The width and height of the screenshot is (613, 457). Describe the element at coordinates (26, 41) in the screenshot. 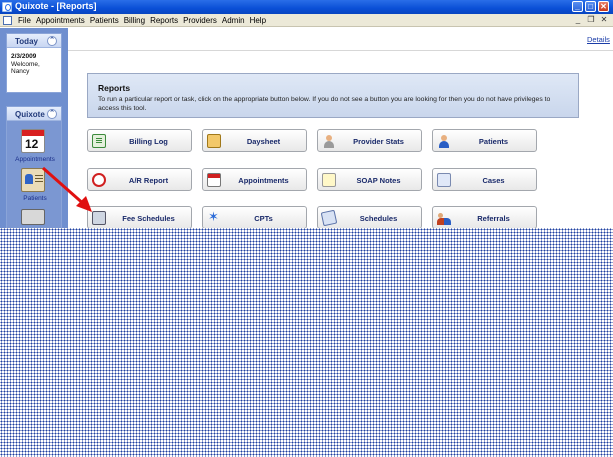

I see `today-title: Today` at that location.